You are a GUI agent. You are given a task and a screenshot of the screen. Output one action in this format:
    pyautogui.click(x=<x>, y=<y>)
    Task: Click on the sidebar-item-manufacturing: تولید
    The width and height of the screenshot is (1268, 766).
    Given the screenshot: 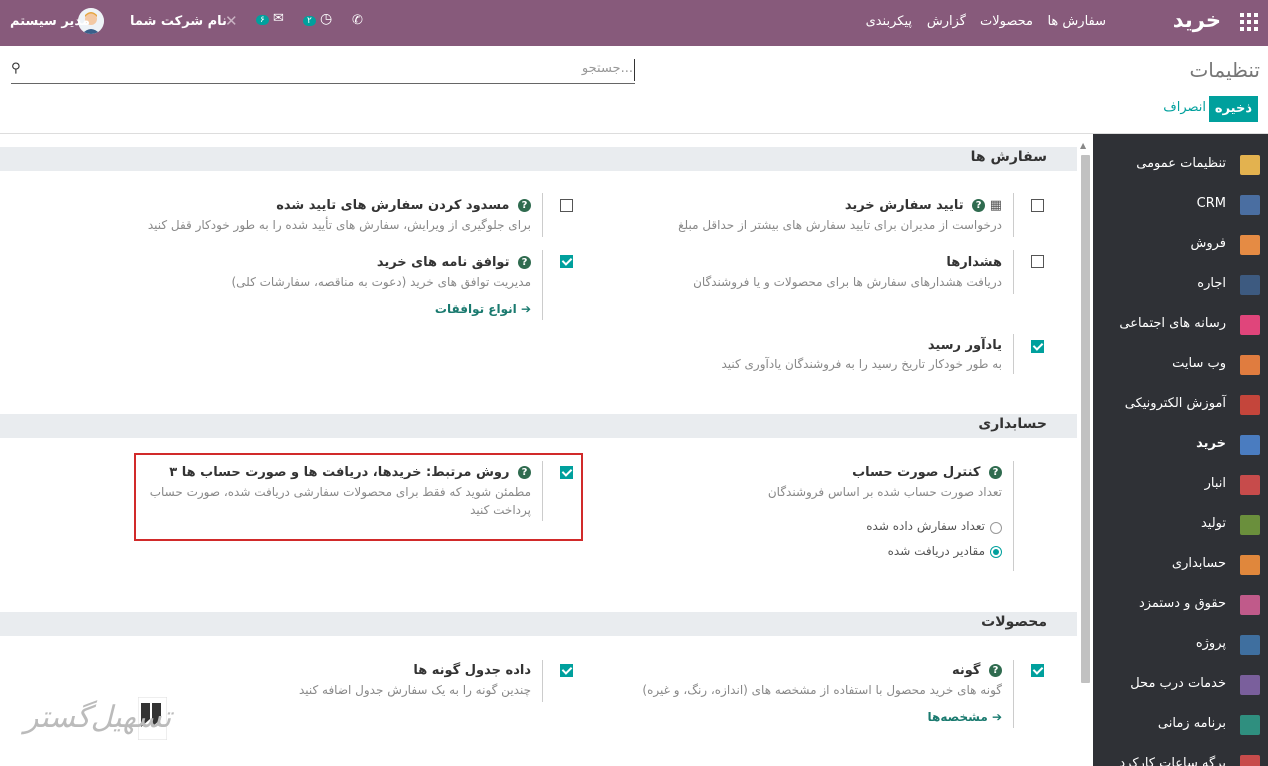 What is the action you would take?
    pyautogui.click(x=1180, y=525)
    